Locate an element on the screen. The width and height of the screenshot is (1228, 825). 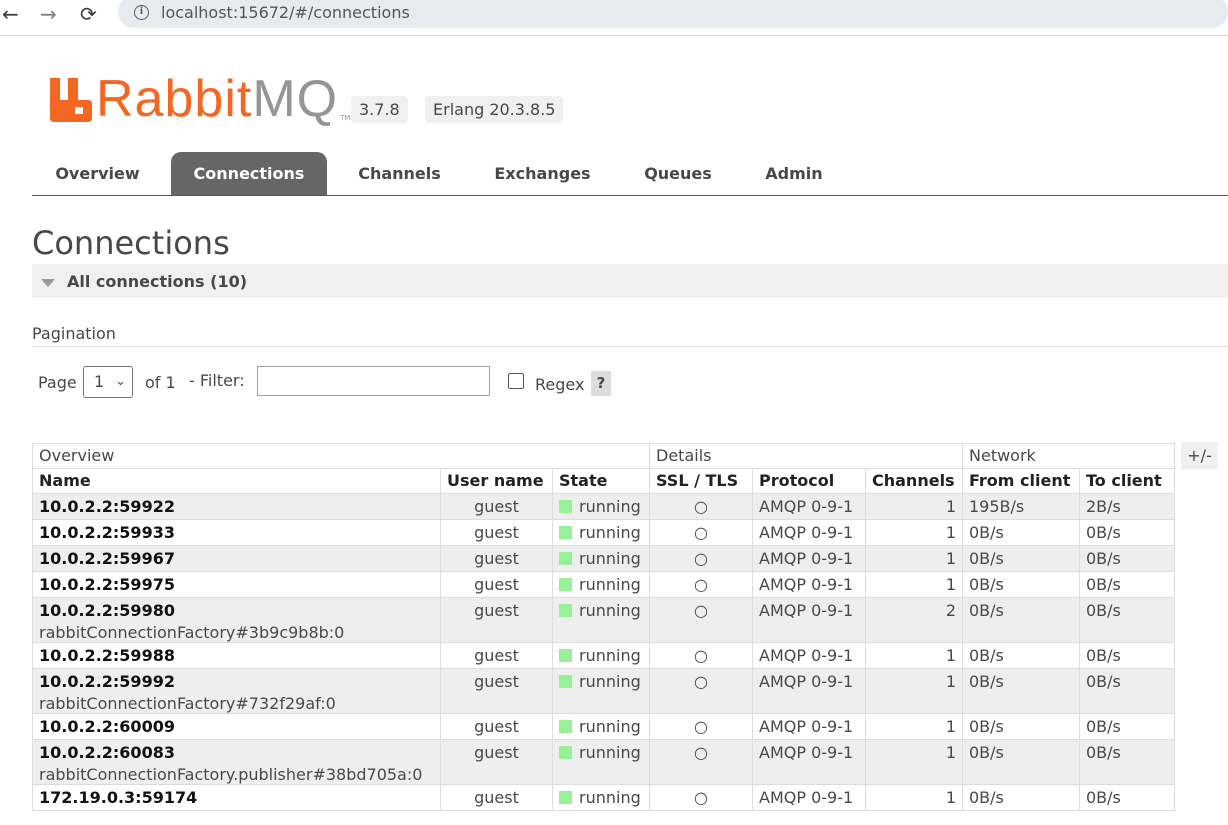
help-button: ? is located at coordinates (601, 383).